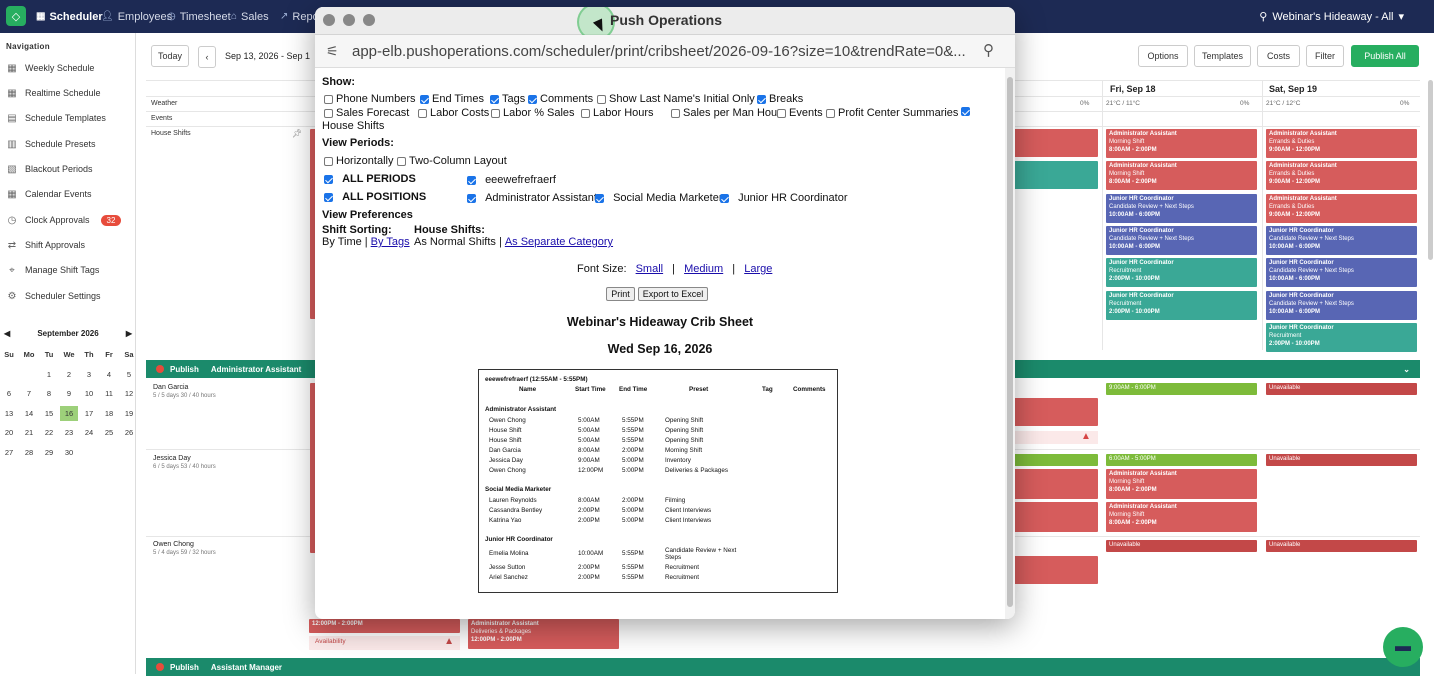 Image resolution: width=1434 pixels, height=676 pixels. What do you see at coordinates (384, 626) in the screenshot?
I see `shift-block: 12:00PM - 2:00PM` at bounding box center [384, 626].